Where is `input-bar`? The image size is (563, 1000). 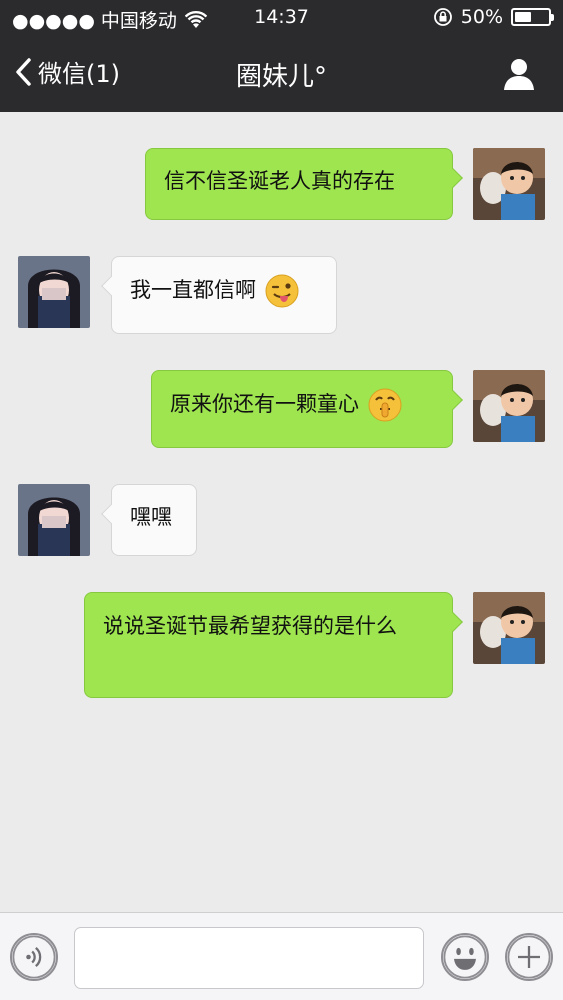
input-bar is located at coordinates (281, 956).